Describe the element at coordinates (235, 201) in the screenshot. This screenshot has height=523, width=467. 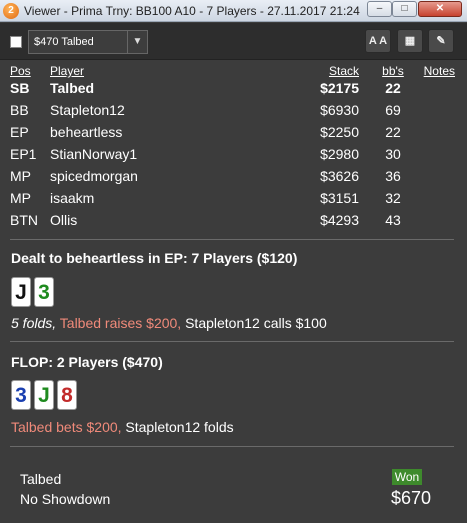
I see `table-row: MP isaakm $3151 32` at that location.